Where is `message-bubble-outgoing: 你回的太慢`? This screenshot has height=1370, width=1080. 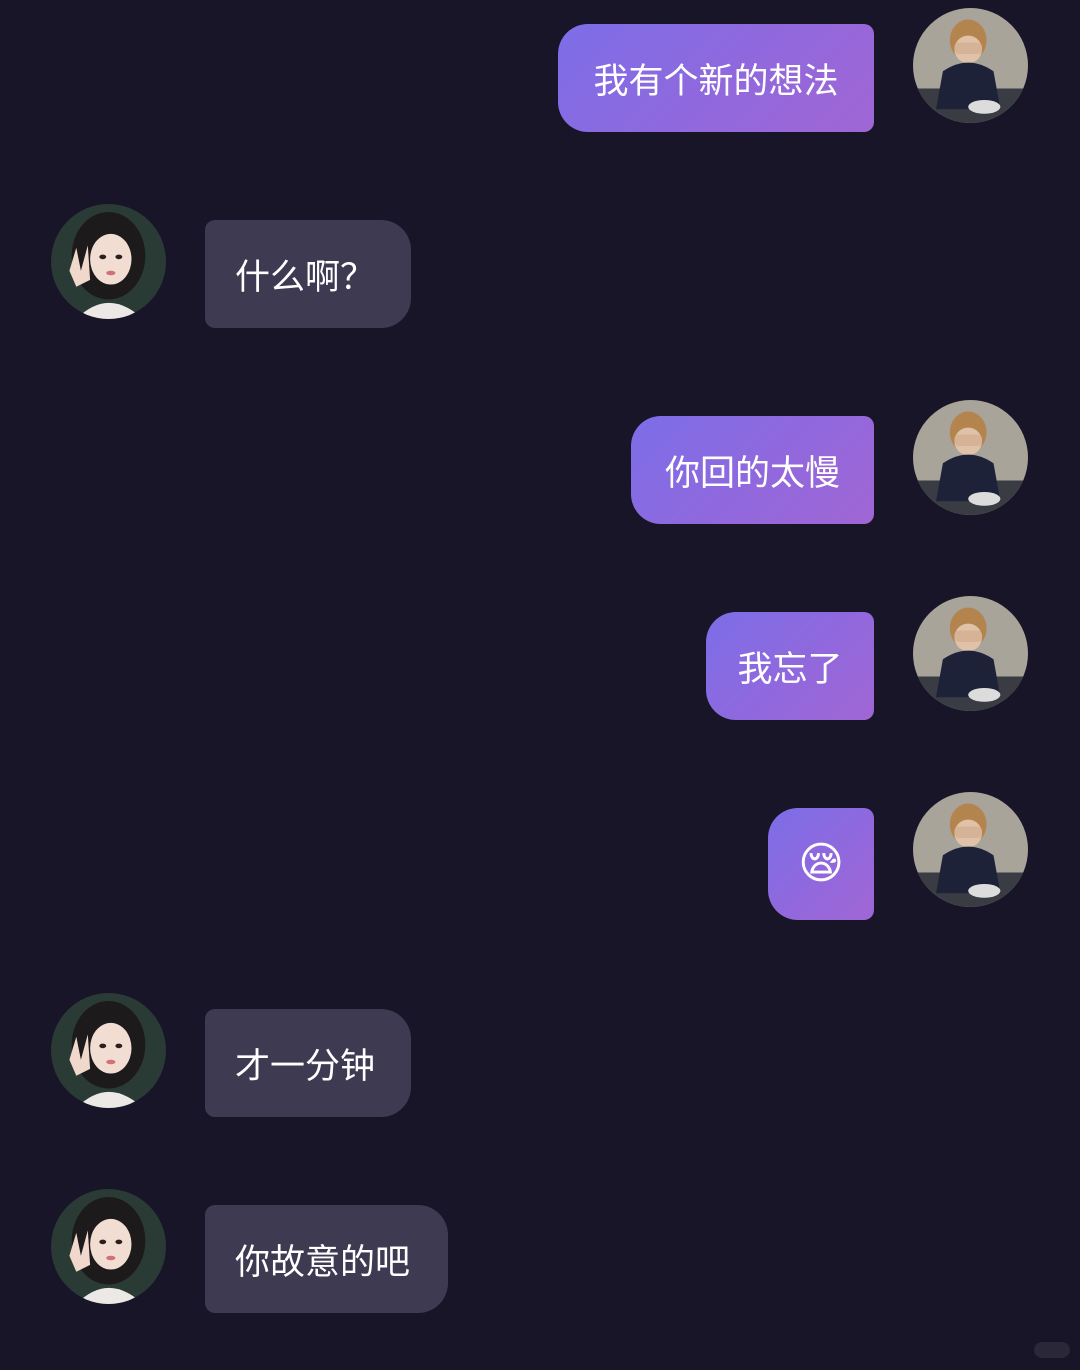 message-bubble-outgoing: 你回的太慢 is located at coordinates (752, 470).